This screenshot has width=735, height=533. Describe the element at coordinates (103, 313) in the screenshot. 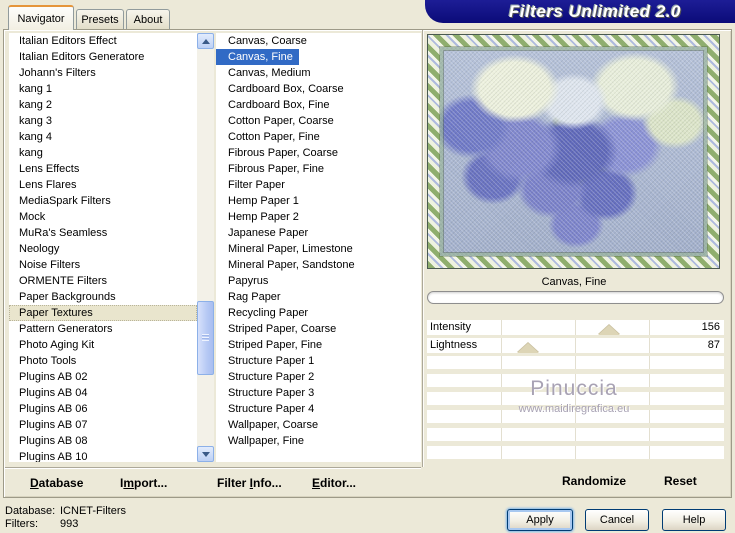

I see `list-item: Paper Textures` at that location.